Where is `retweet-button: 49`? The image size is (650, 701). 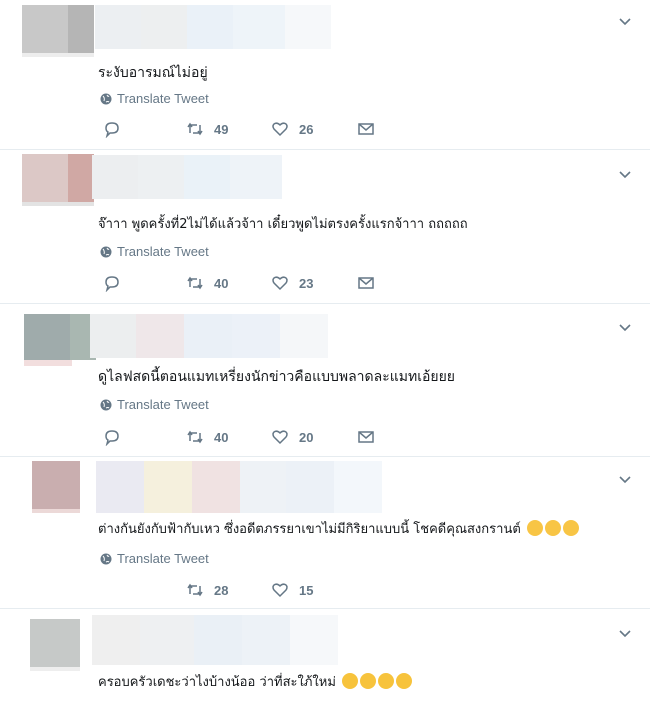
retweet-button: 49 is located at coordinates (207, 129).